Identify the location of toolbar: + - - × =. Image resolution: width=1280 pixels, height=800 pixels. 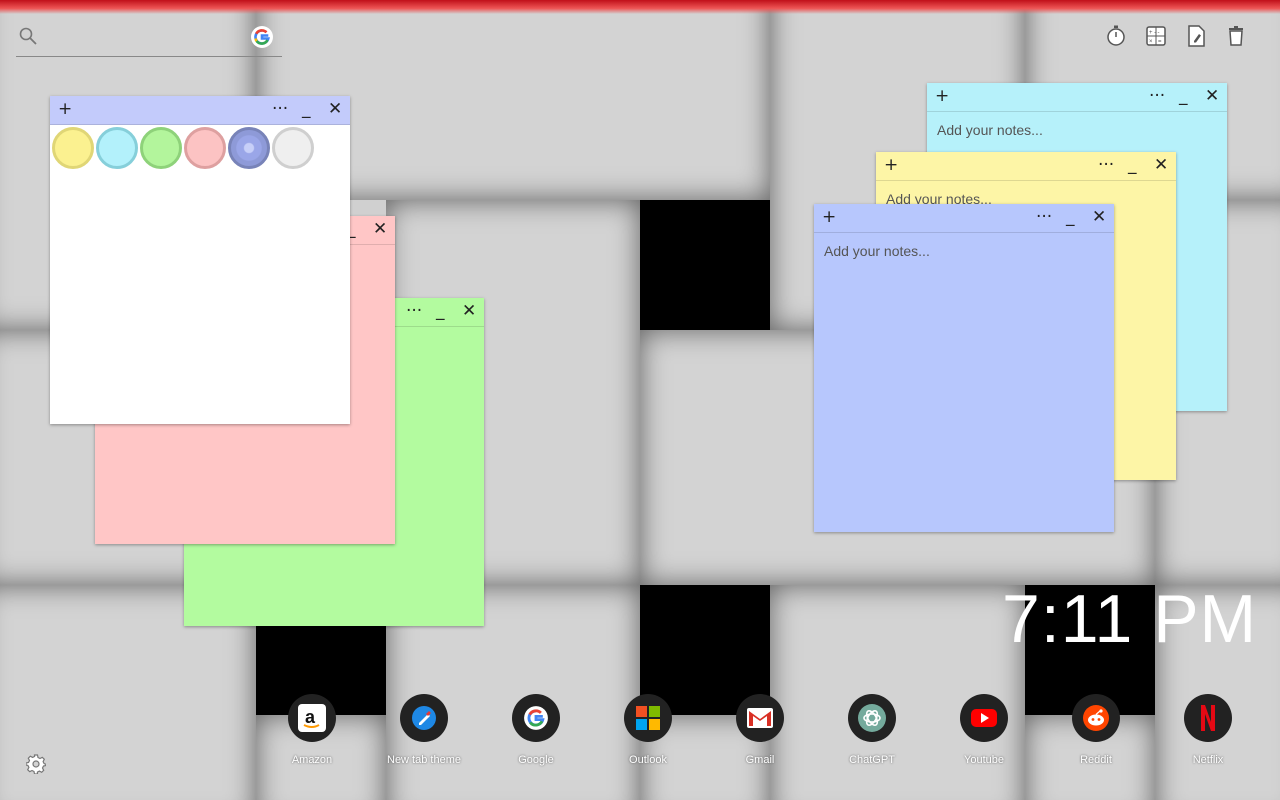
(1176, 36).